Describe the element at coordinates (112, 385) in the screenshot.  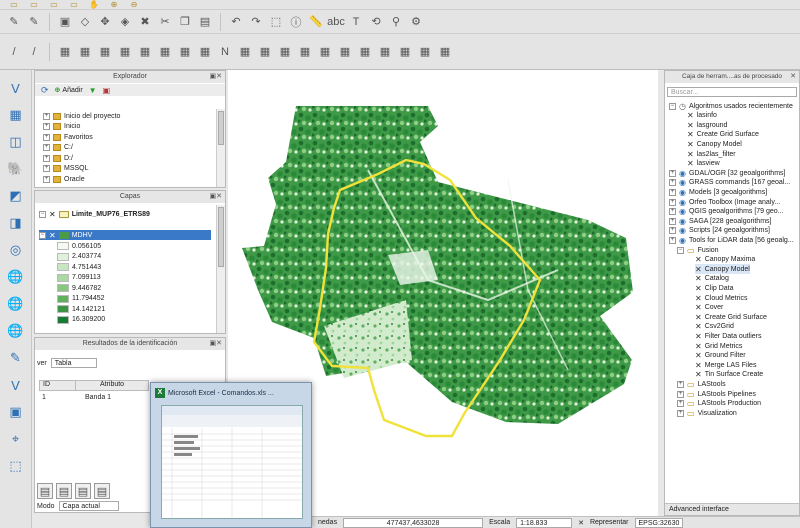
I see `col-attribute: Atributo` at that location.